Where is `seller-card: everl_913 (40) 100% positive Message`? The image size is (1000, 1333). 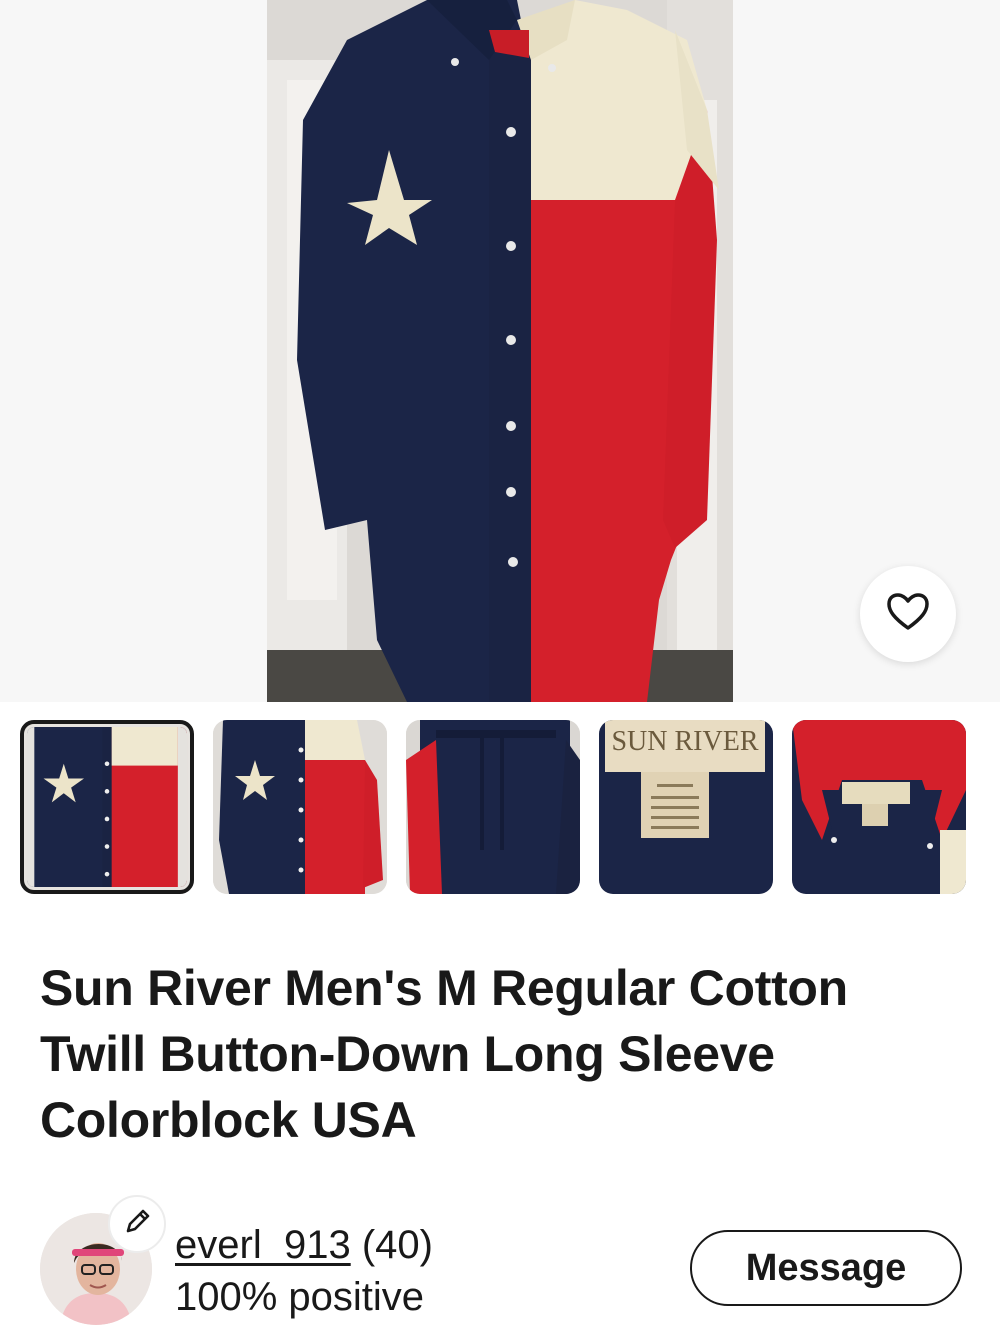 seller-card: everl_913 (40) 100% positive Message is located at coordinates (501, 1262).